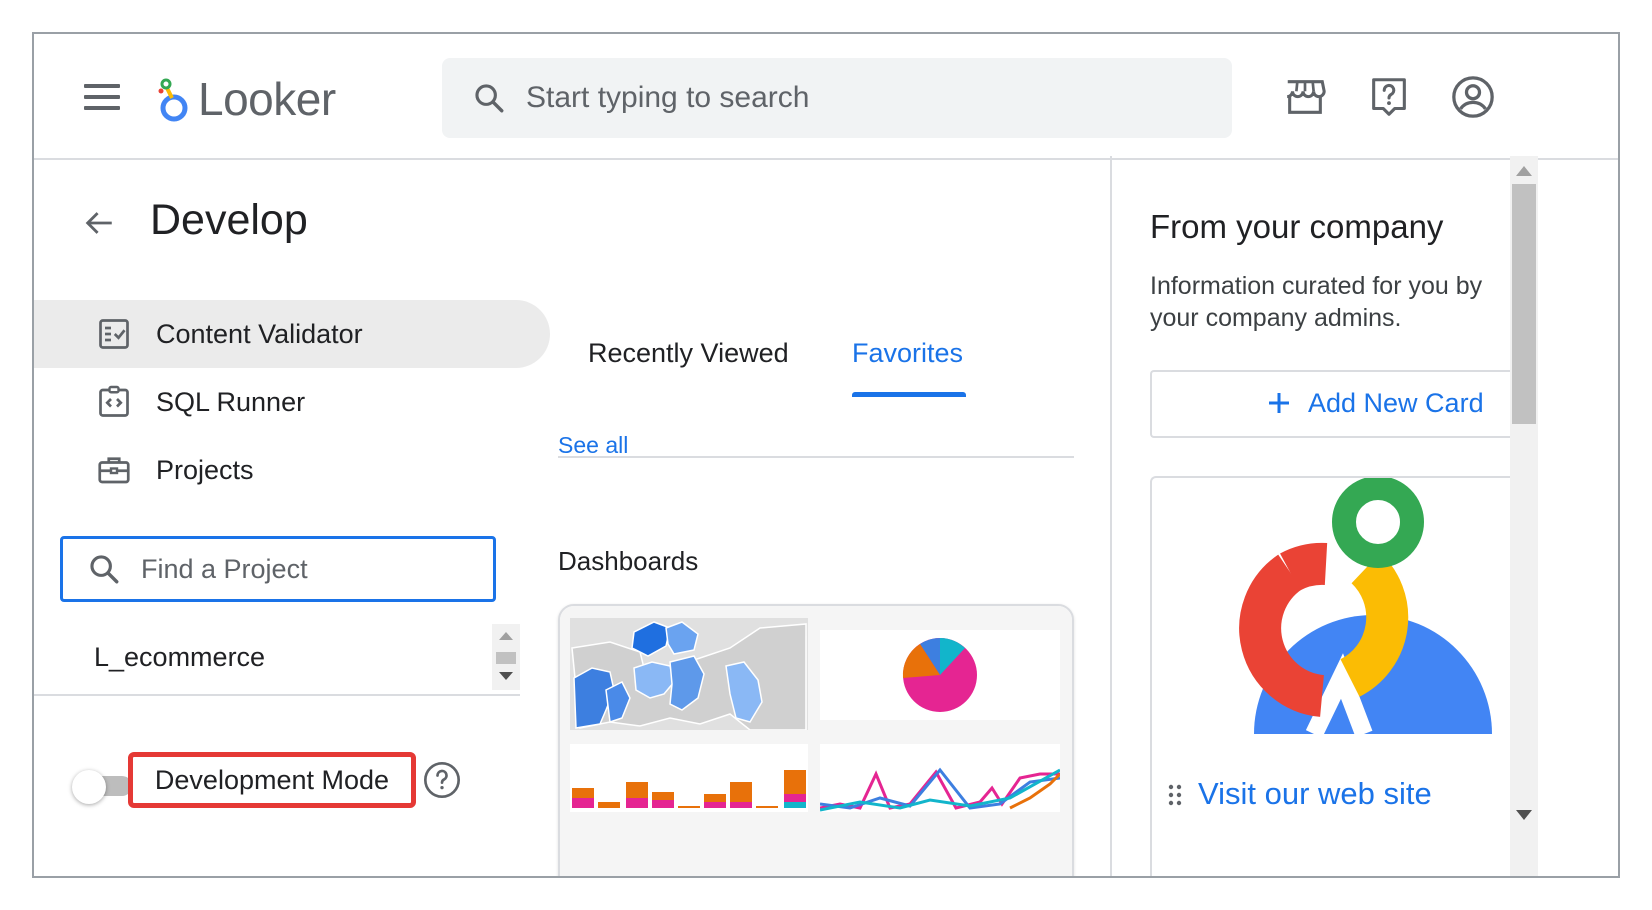  I want to click on map-thumbnail, so click(689, 674).